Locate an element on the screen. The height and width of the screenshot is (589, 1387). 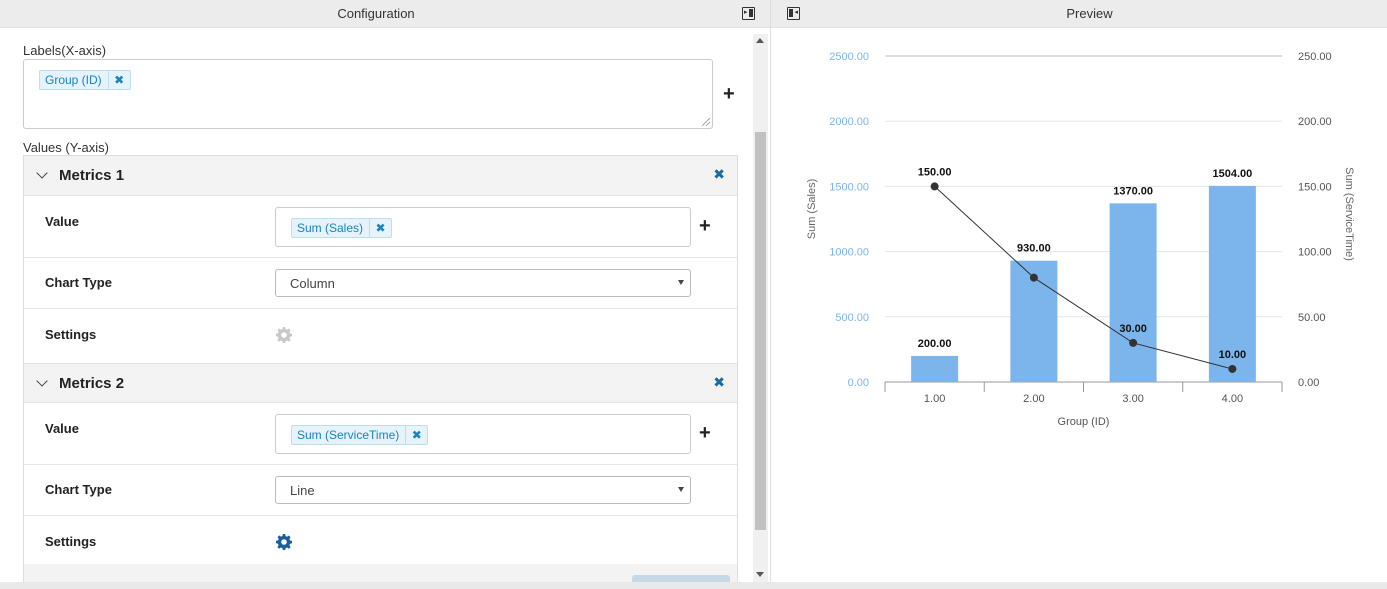
metrics-2-title: Metrics 2 is located at coordinates (92, 383).